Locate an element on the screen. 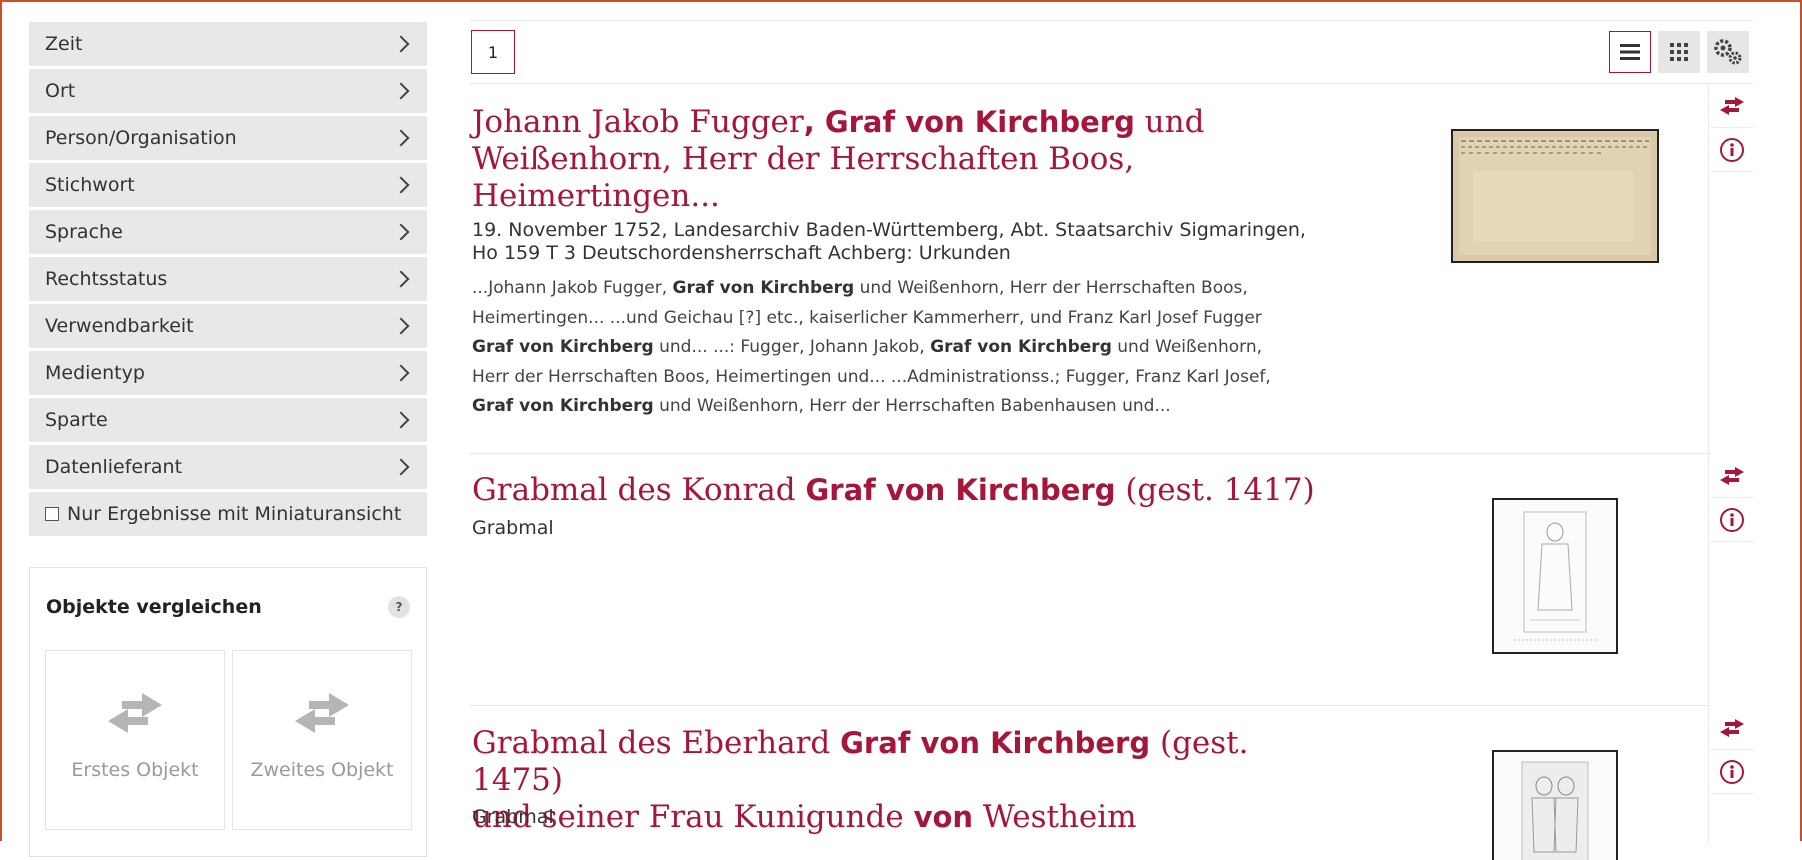  facet-label: Person/Organisation is located at coordinates (141, 138).